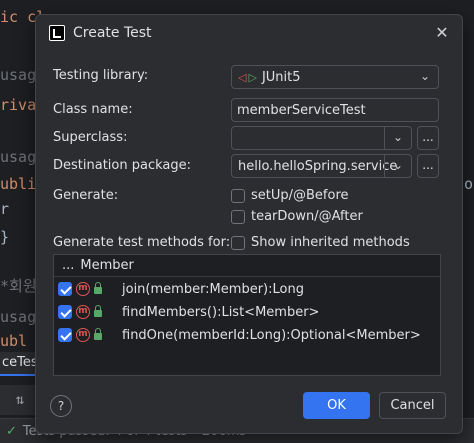 The width and height of the screenshot is (474, 443). Describe the element at coordinates (221, 312) in the screenshot. I see `method-signature: findMembers():List<Member>` at that location.